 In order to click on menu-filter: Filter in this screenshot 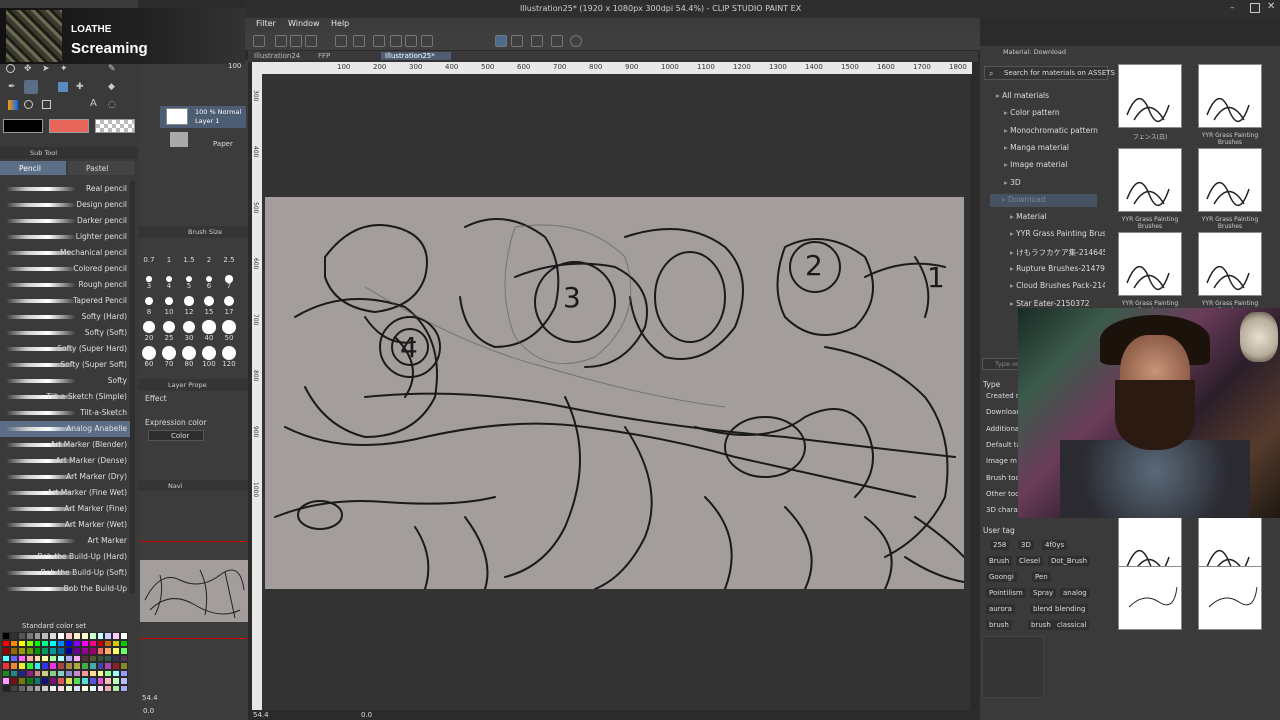, I will do `click(266, 23)`.